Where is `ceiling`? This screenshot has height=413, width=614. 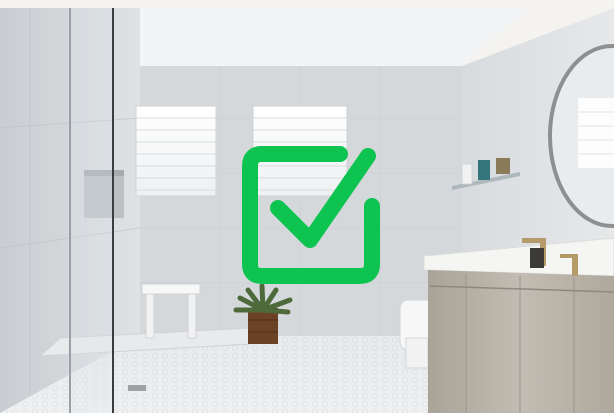 ceiling is located at coordinates (320, 37).